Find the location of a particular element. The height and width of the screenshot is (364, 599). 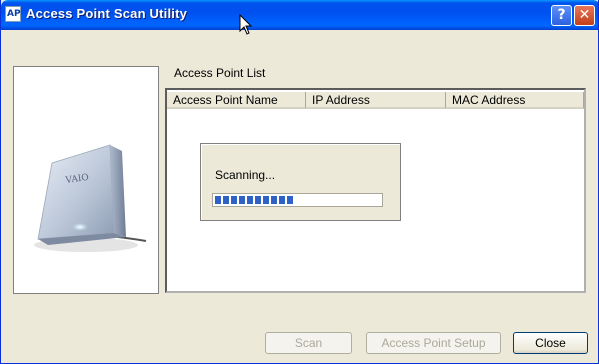

column-header-mac: MAC Address is located at coordinates (515, 100).